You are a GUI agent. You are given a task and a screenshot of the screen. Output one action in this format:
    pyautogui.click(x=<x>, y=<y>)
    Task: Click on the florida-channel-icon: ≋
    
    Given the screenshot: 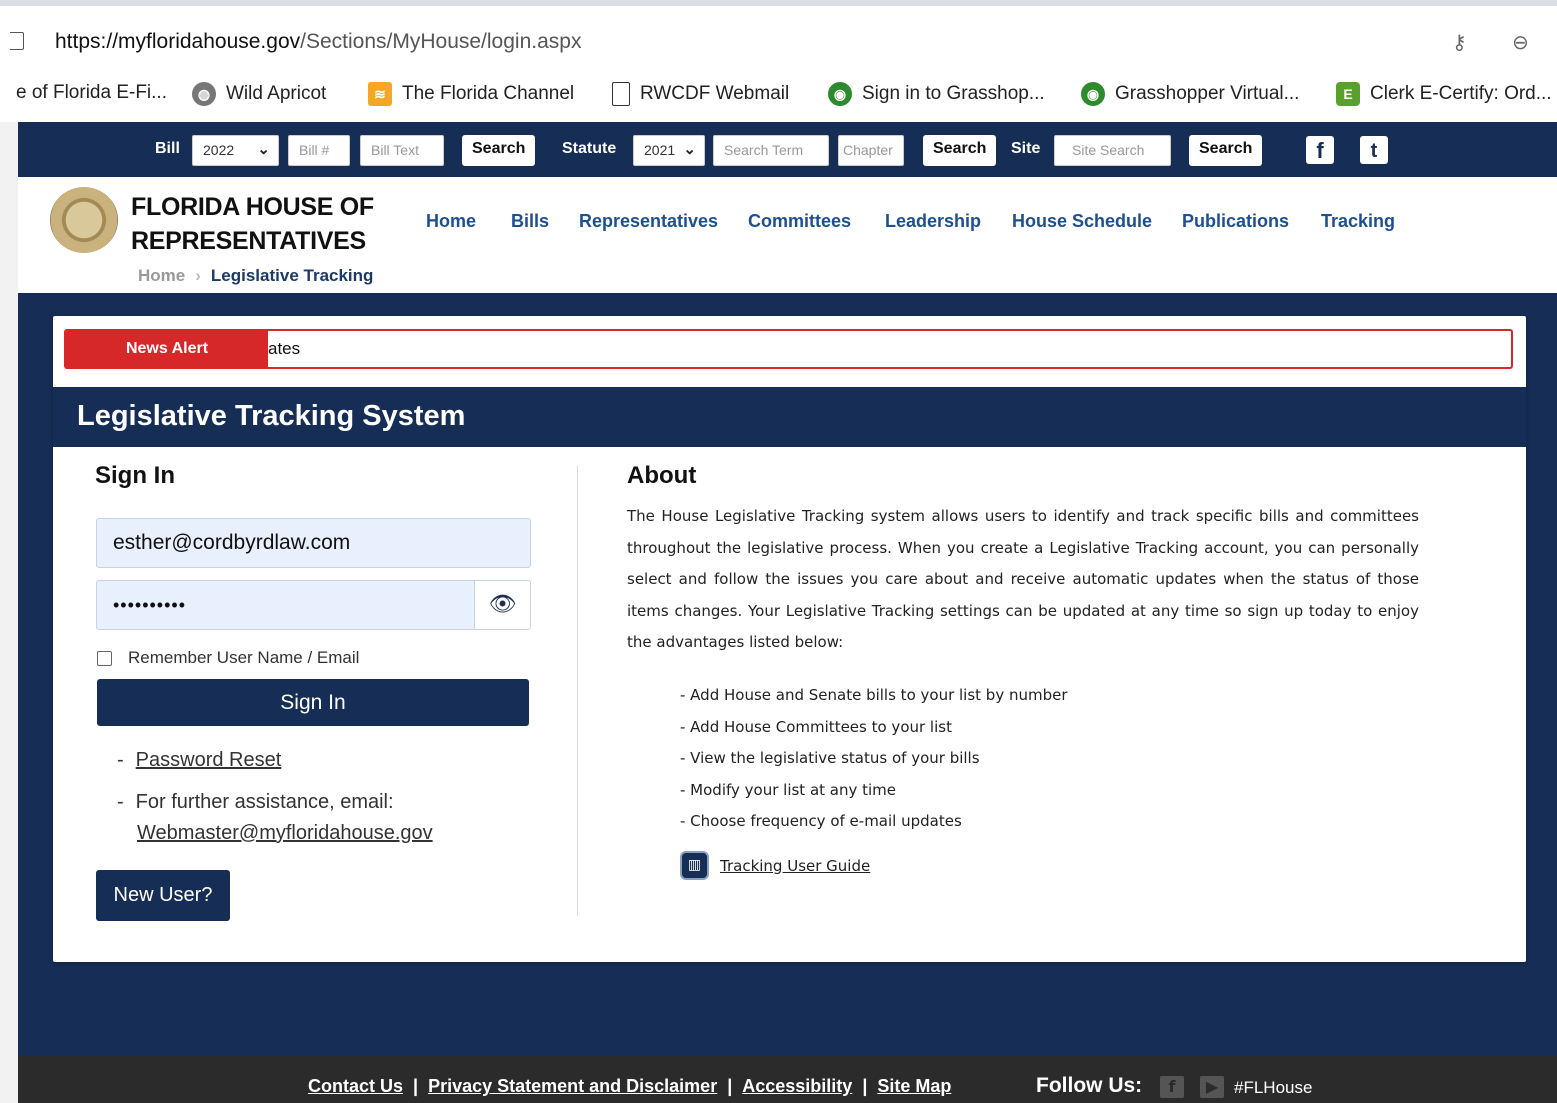 What is the action you would take?
    pyautogui.click(x=380, y=94)
    